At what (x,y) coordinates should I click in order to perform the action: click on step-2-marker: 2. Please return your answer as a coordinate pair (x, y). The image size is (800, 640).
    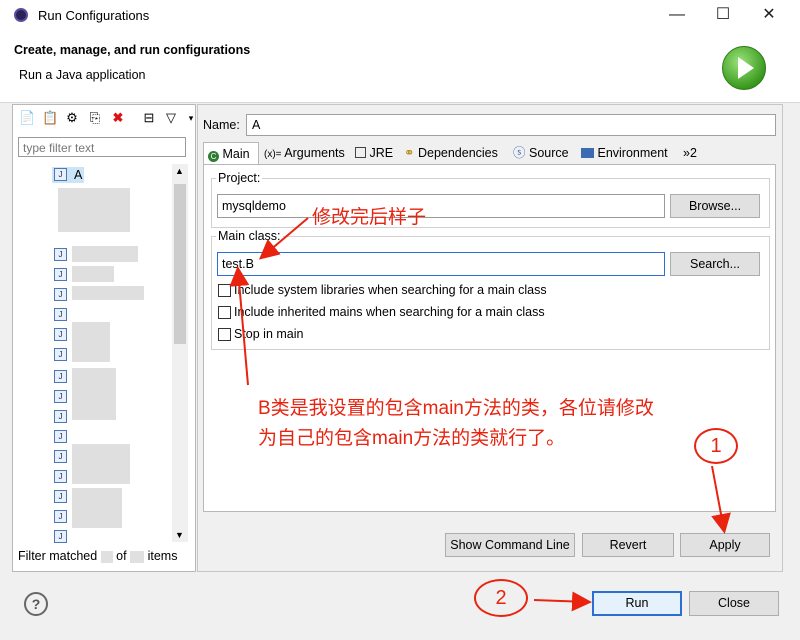
    Looking at the image, I should click on (501, 598).